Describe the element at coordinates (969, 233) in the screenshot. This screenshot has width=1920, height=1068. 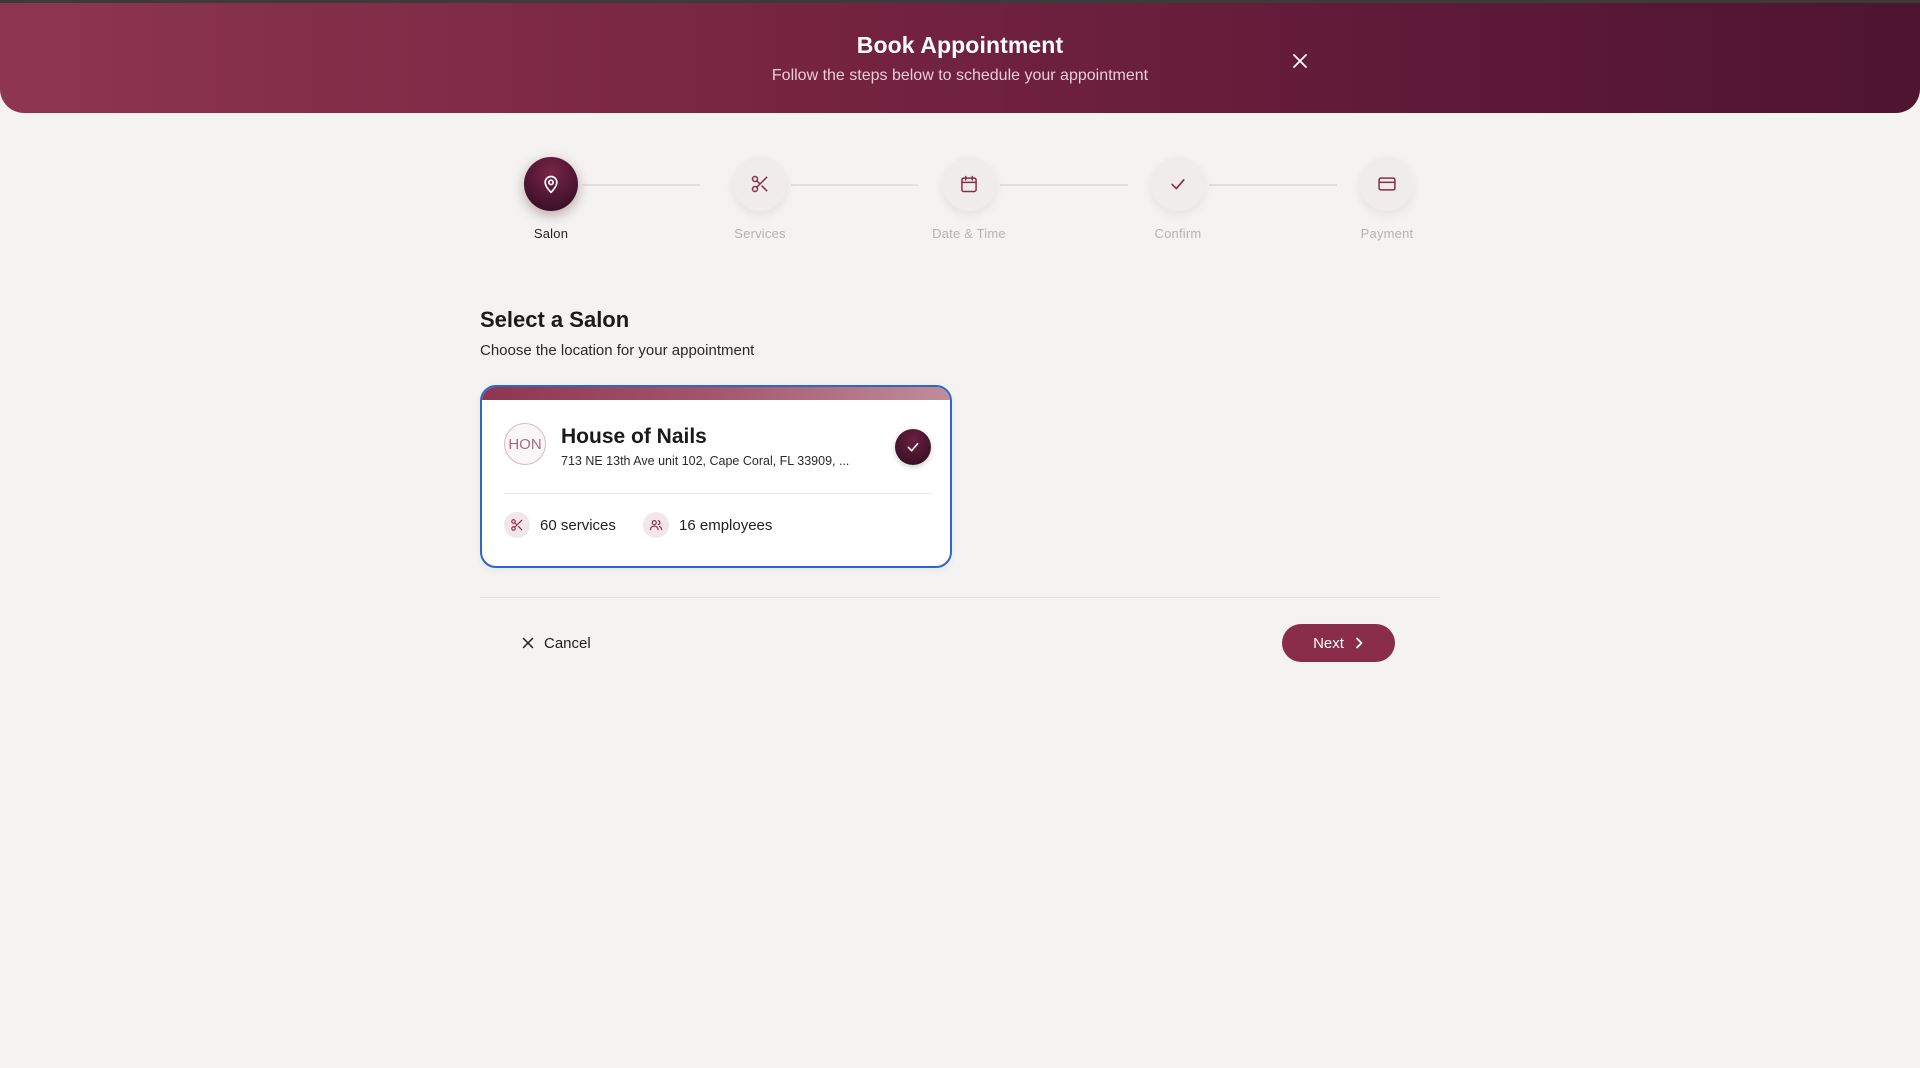
I see `step-date-time-label: Date & Time` at that location.